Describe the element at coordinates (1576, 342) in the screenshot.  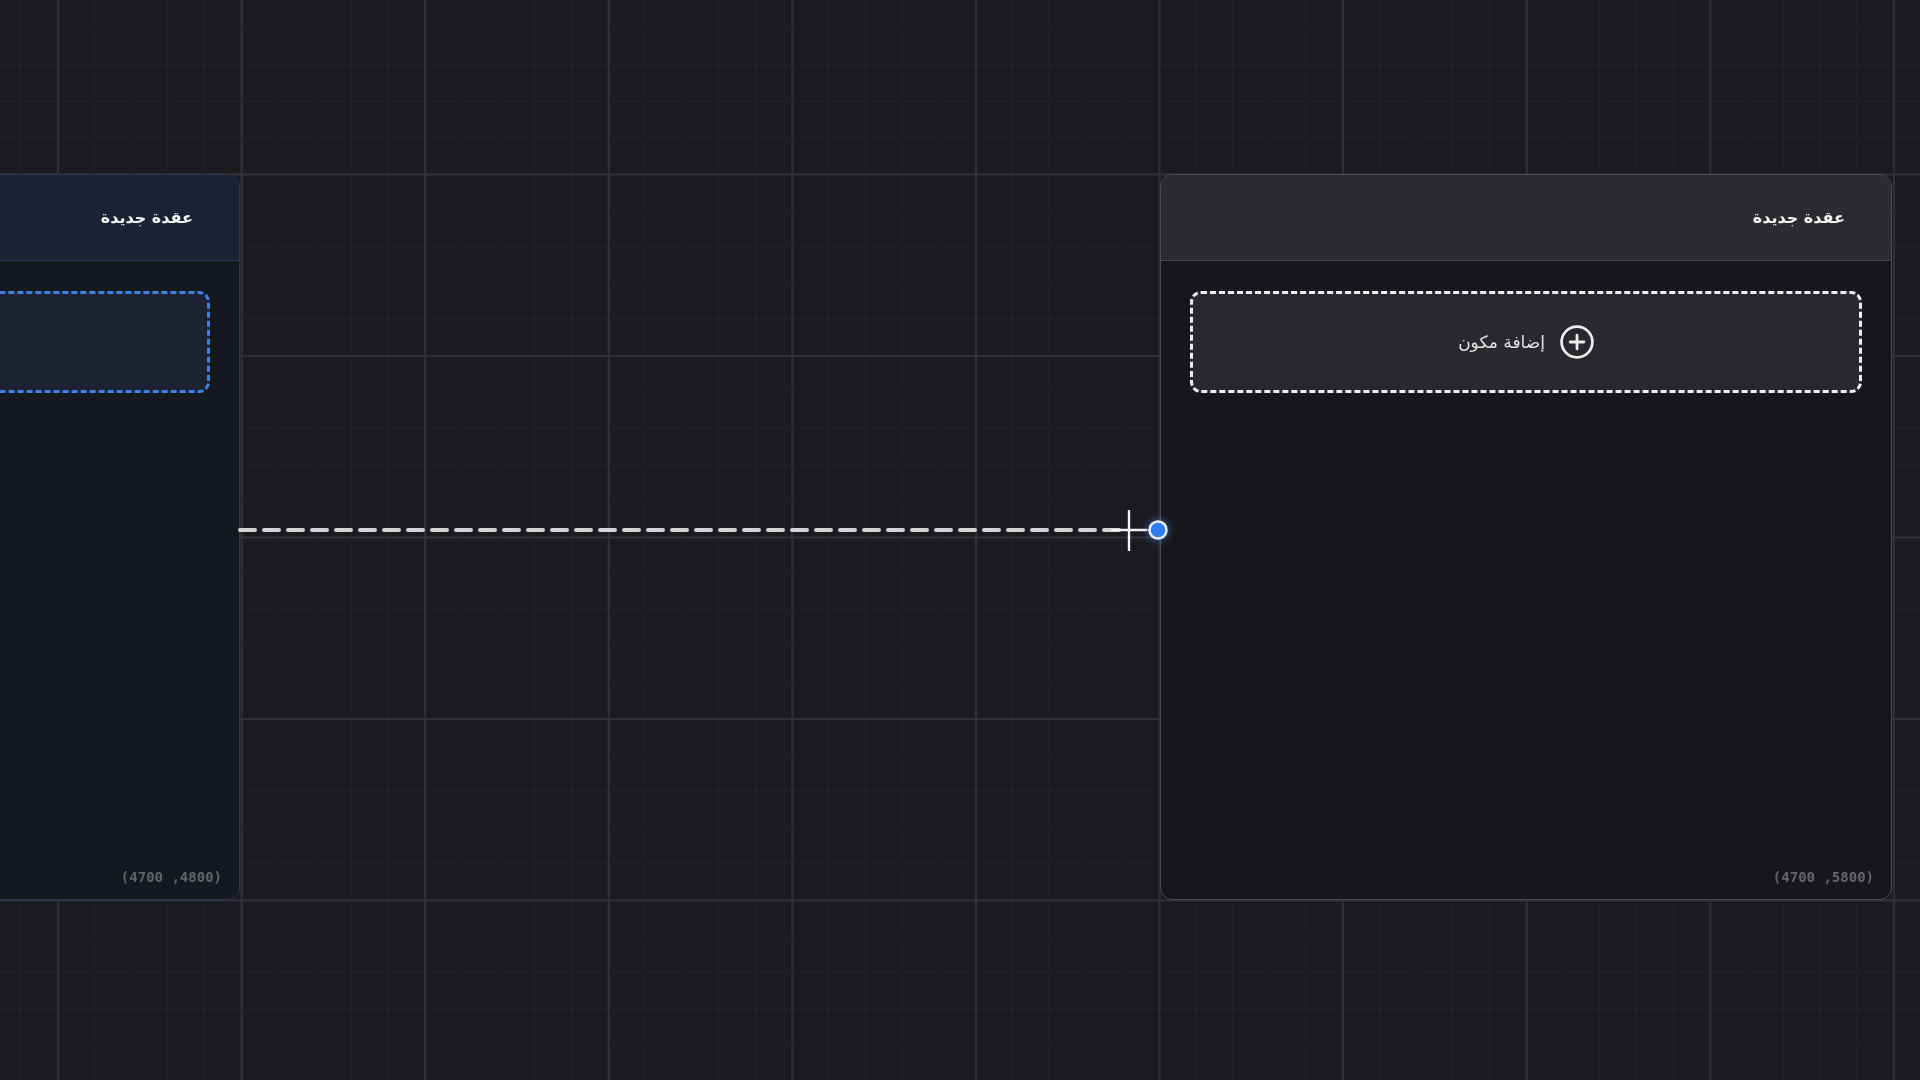
I see `plus-circle-icon` at that location.